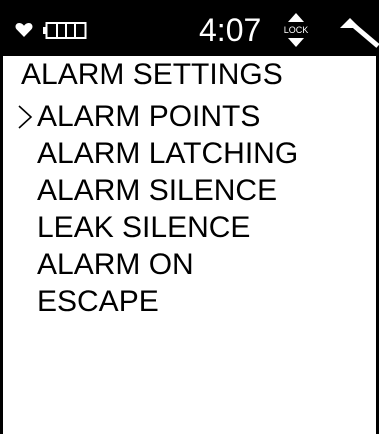 The width and height of the screenshot is (379, 434). Describe the element at coordinates (189, 301) in the screenshot. I see `menu-item-escape: ESCAPE` at that location.